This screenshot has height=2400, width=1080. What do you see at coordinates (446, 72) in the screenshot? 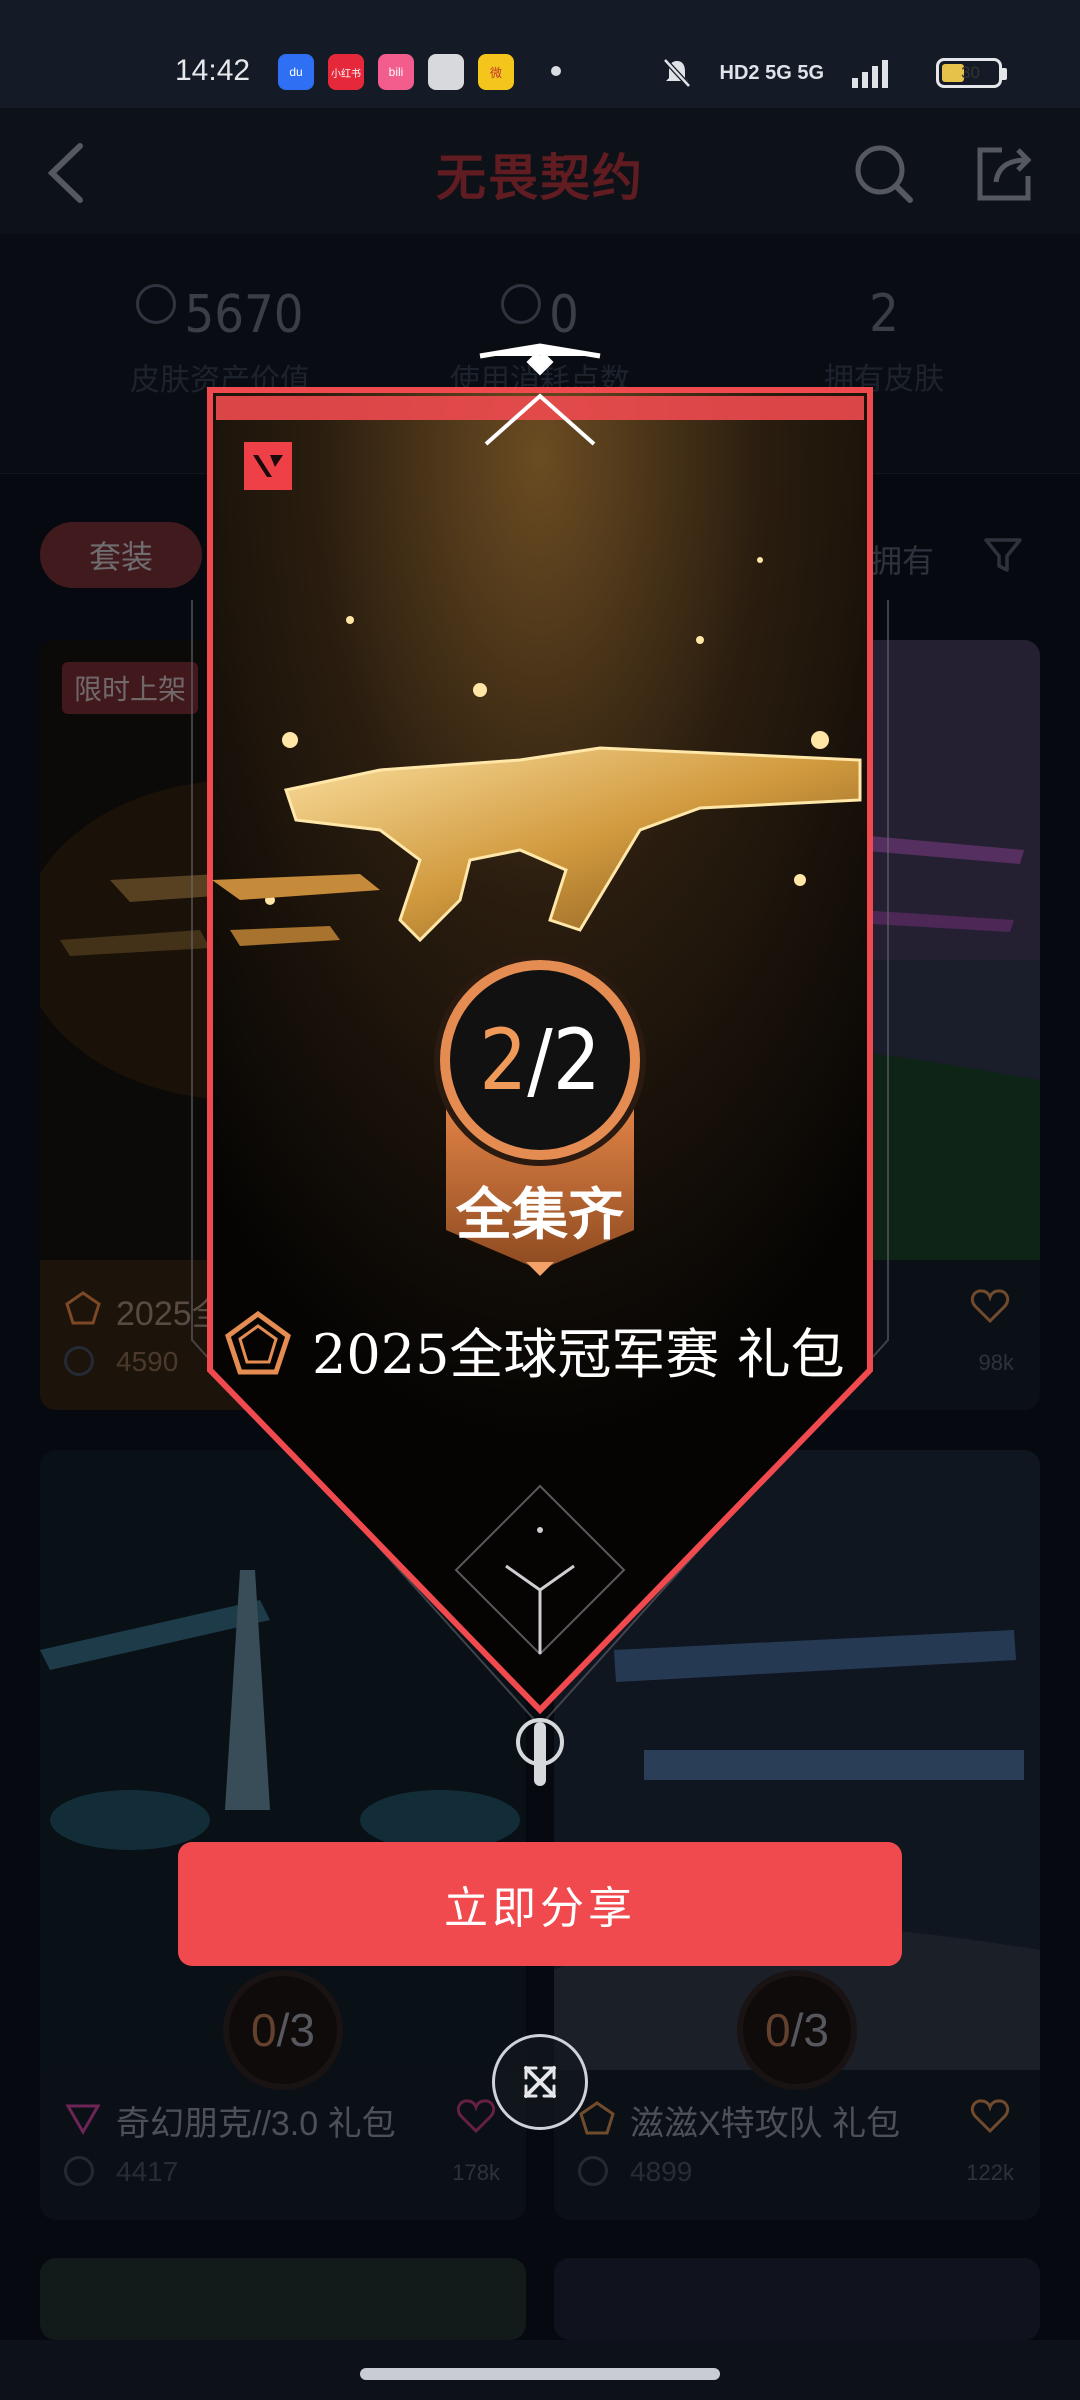
I see `blank-app-icon` at bounding box center [446, 72].